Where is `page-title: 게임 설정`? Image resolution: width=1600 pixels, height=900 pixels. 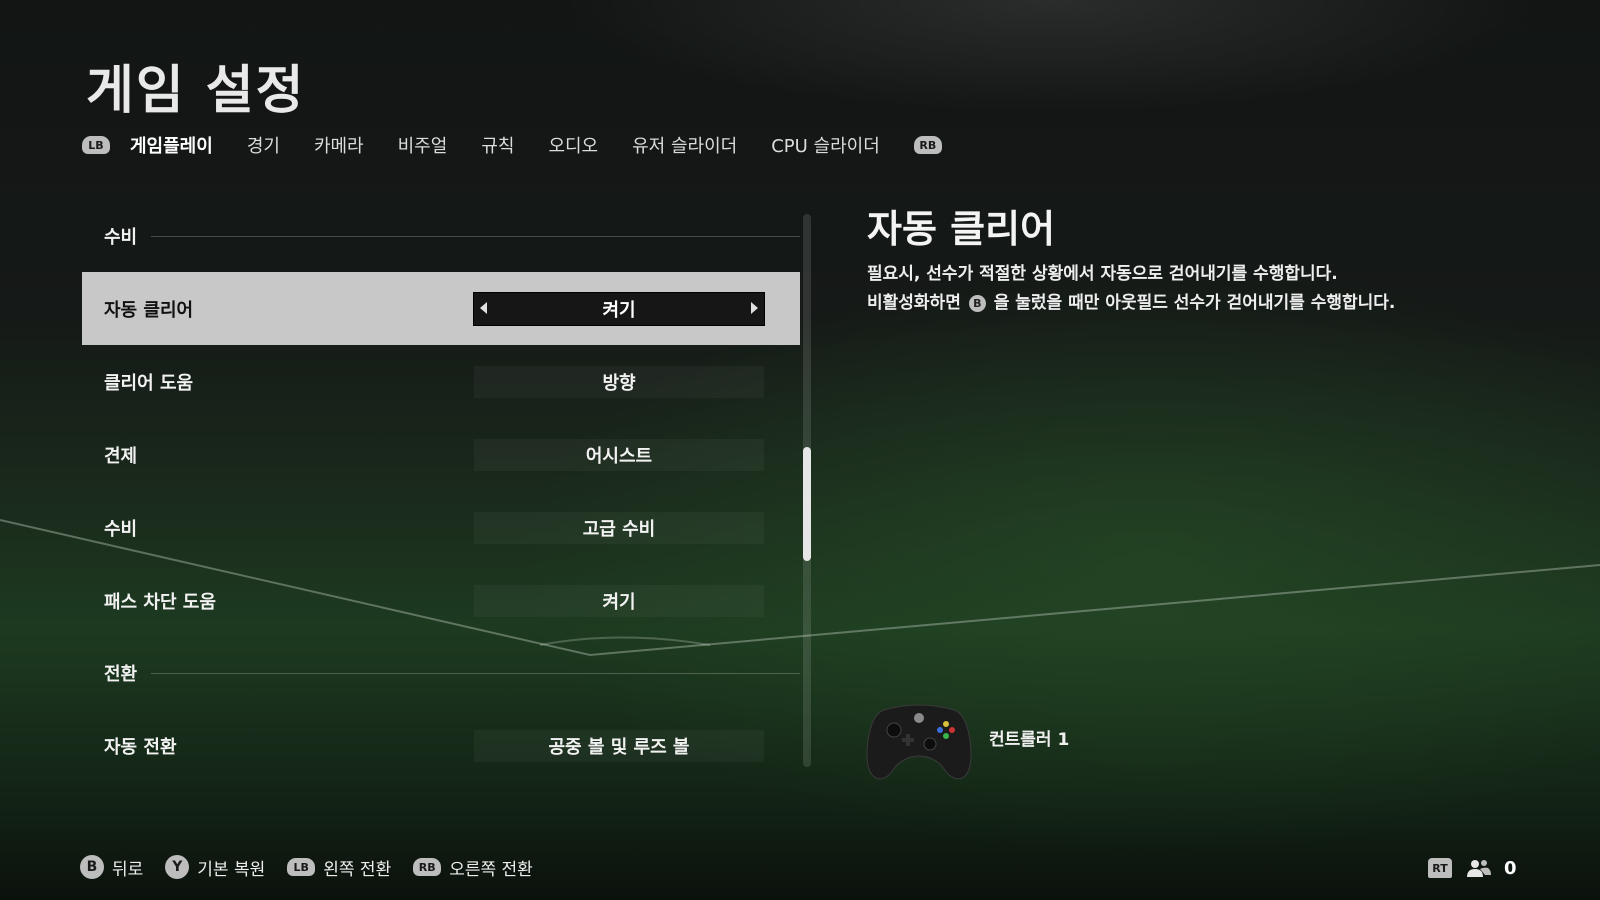
page-title: 게임 설정 is located at coordinates (196, 91).